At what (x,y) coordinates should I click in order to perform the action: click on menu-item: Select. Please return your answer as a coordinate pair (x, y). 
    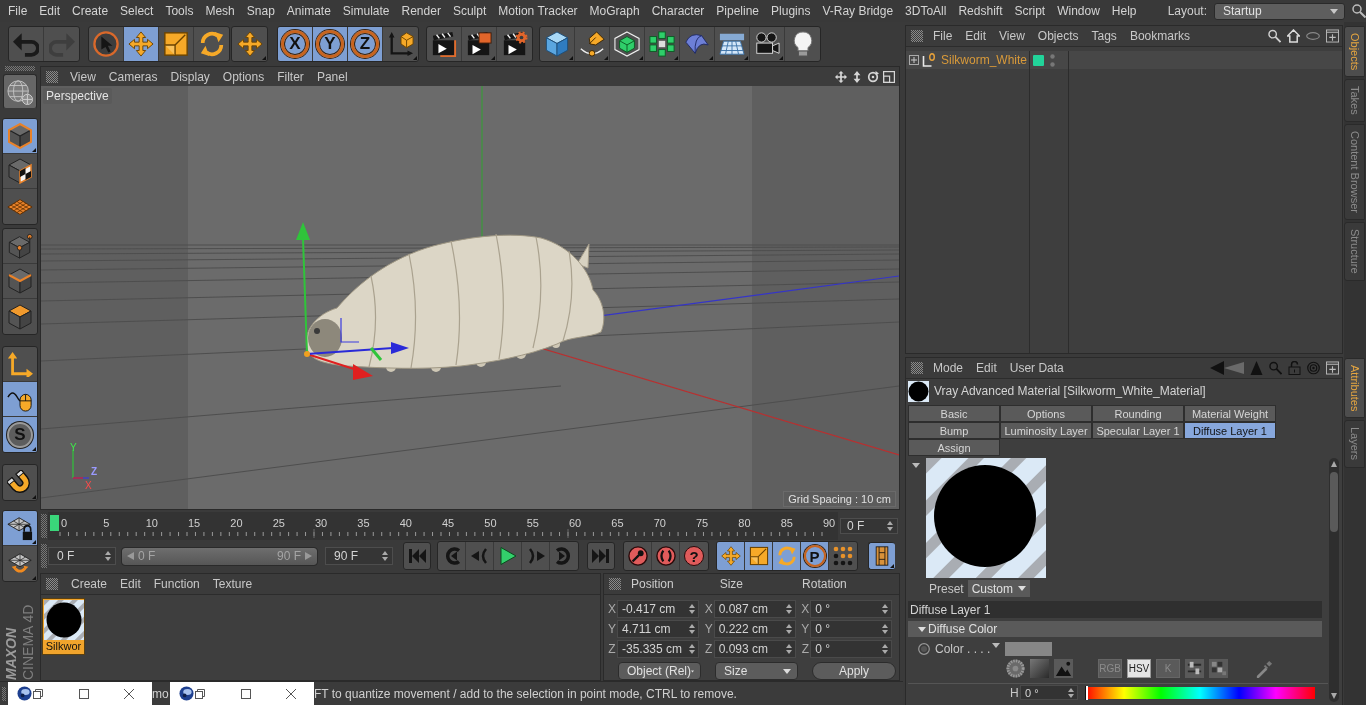
    Looking at the image, I should click on (137, 11).